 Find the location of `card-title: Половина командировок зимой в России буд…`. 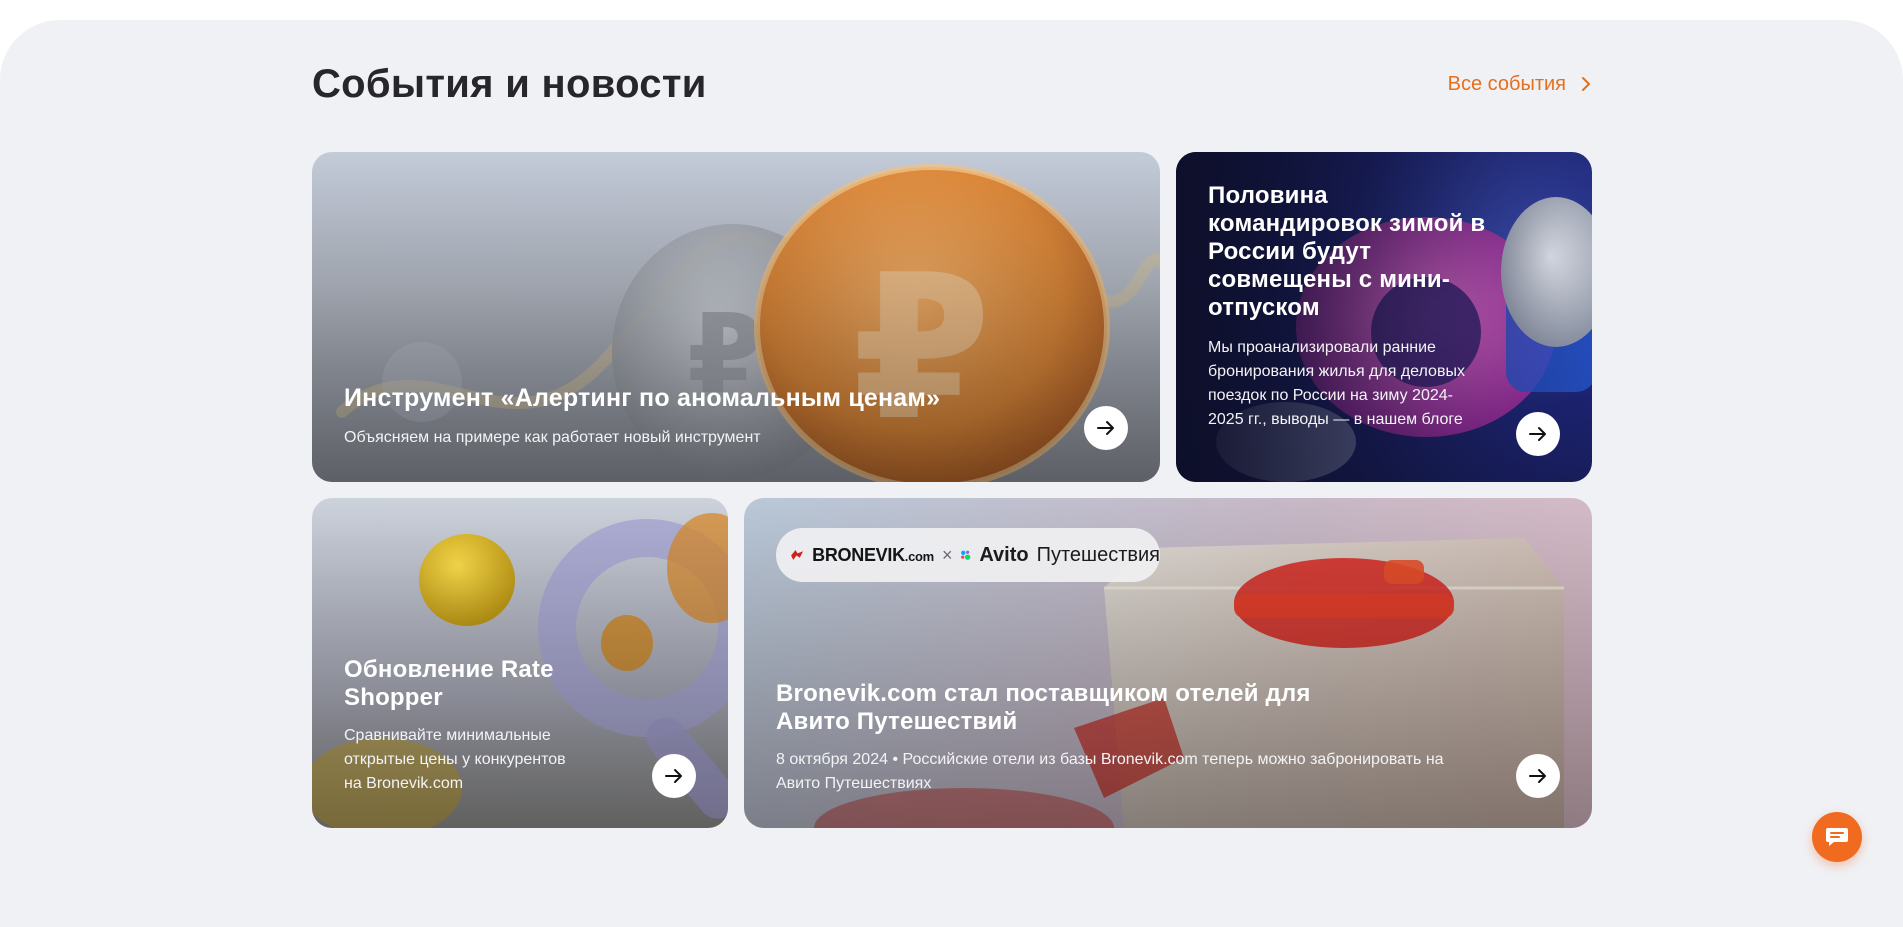

card-title: Половина командировок зимой в России буд… is located at coordinates (1347, 251).